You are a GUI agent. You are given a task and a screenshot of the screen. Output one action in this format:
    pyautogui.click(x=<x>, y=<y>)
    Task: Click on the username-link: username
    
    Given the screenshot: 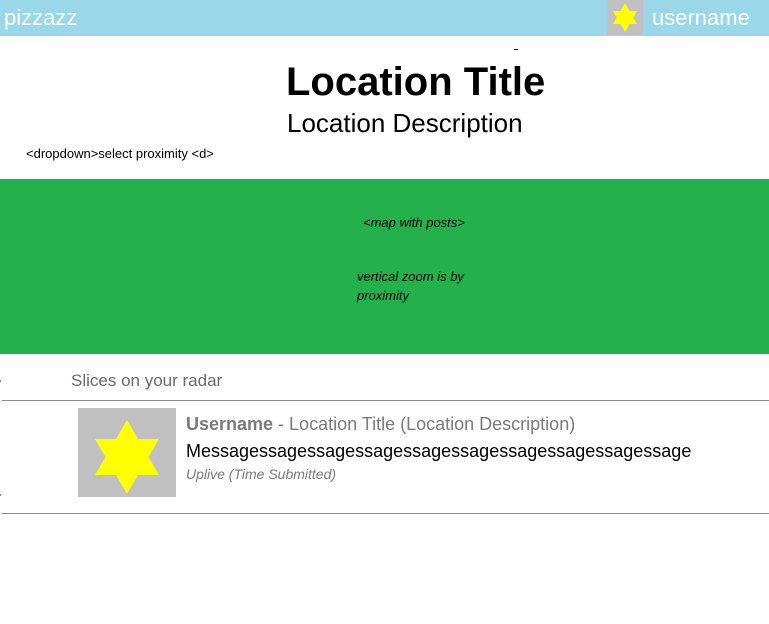 What is the action you would take?
    pyautogui.click(x=701, y=18)
    